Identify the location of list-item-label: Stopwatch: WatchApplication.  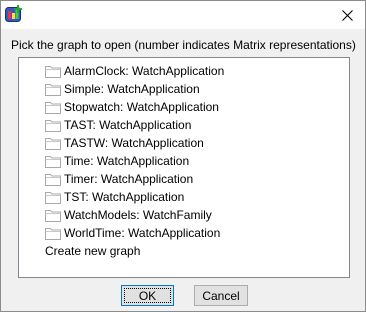
(141, 107).